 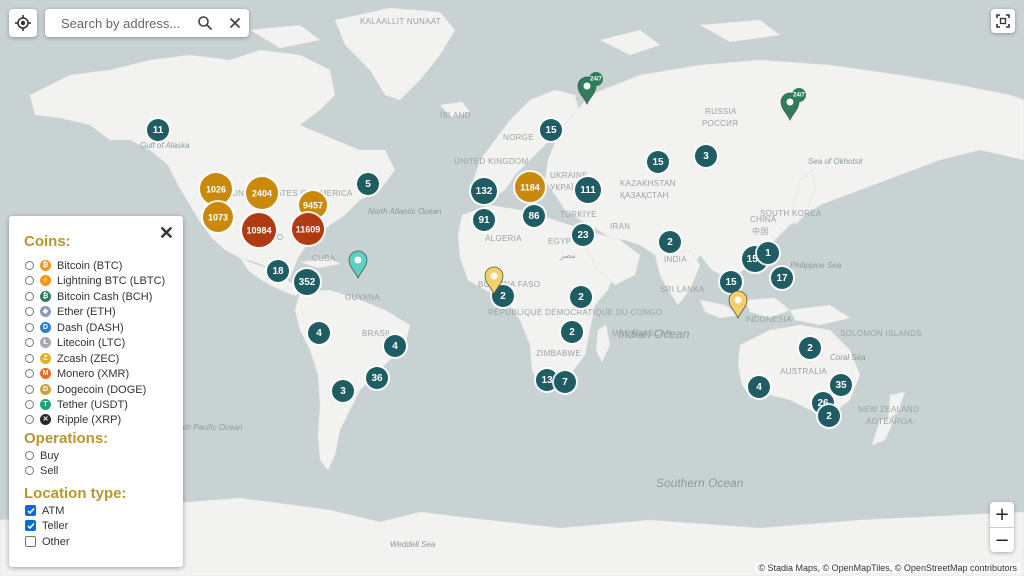 I want to click on coin-option: ◆ Ether (ETH), so click(x=70, y=311).